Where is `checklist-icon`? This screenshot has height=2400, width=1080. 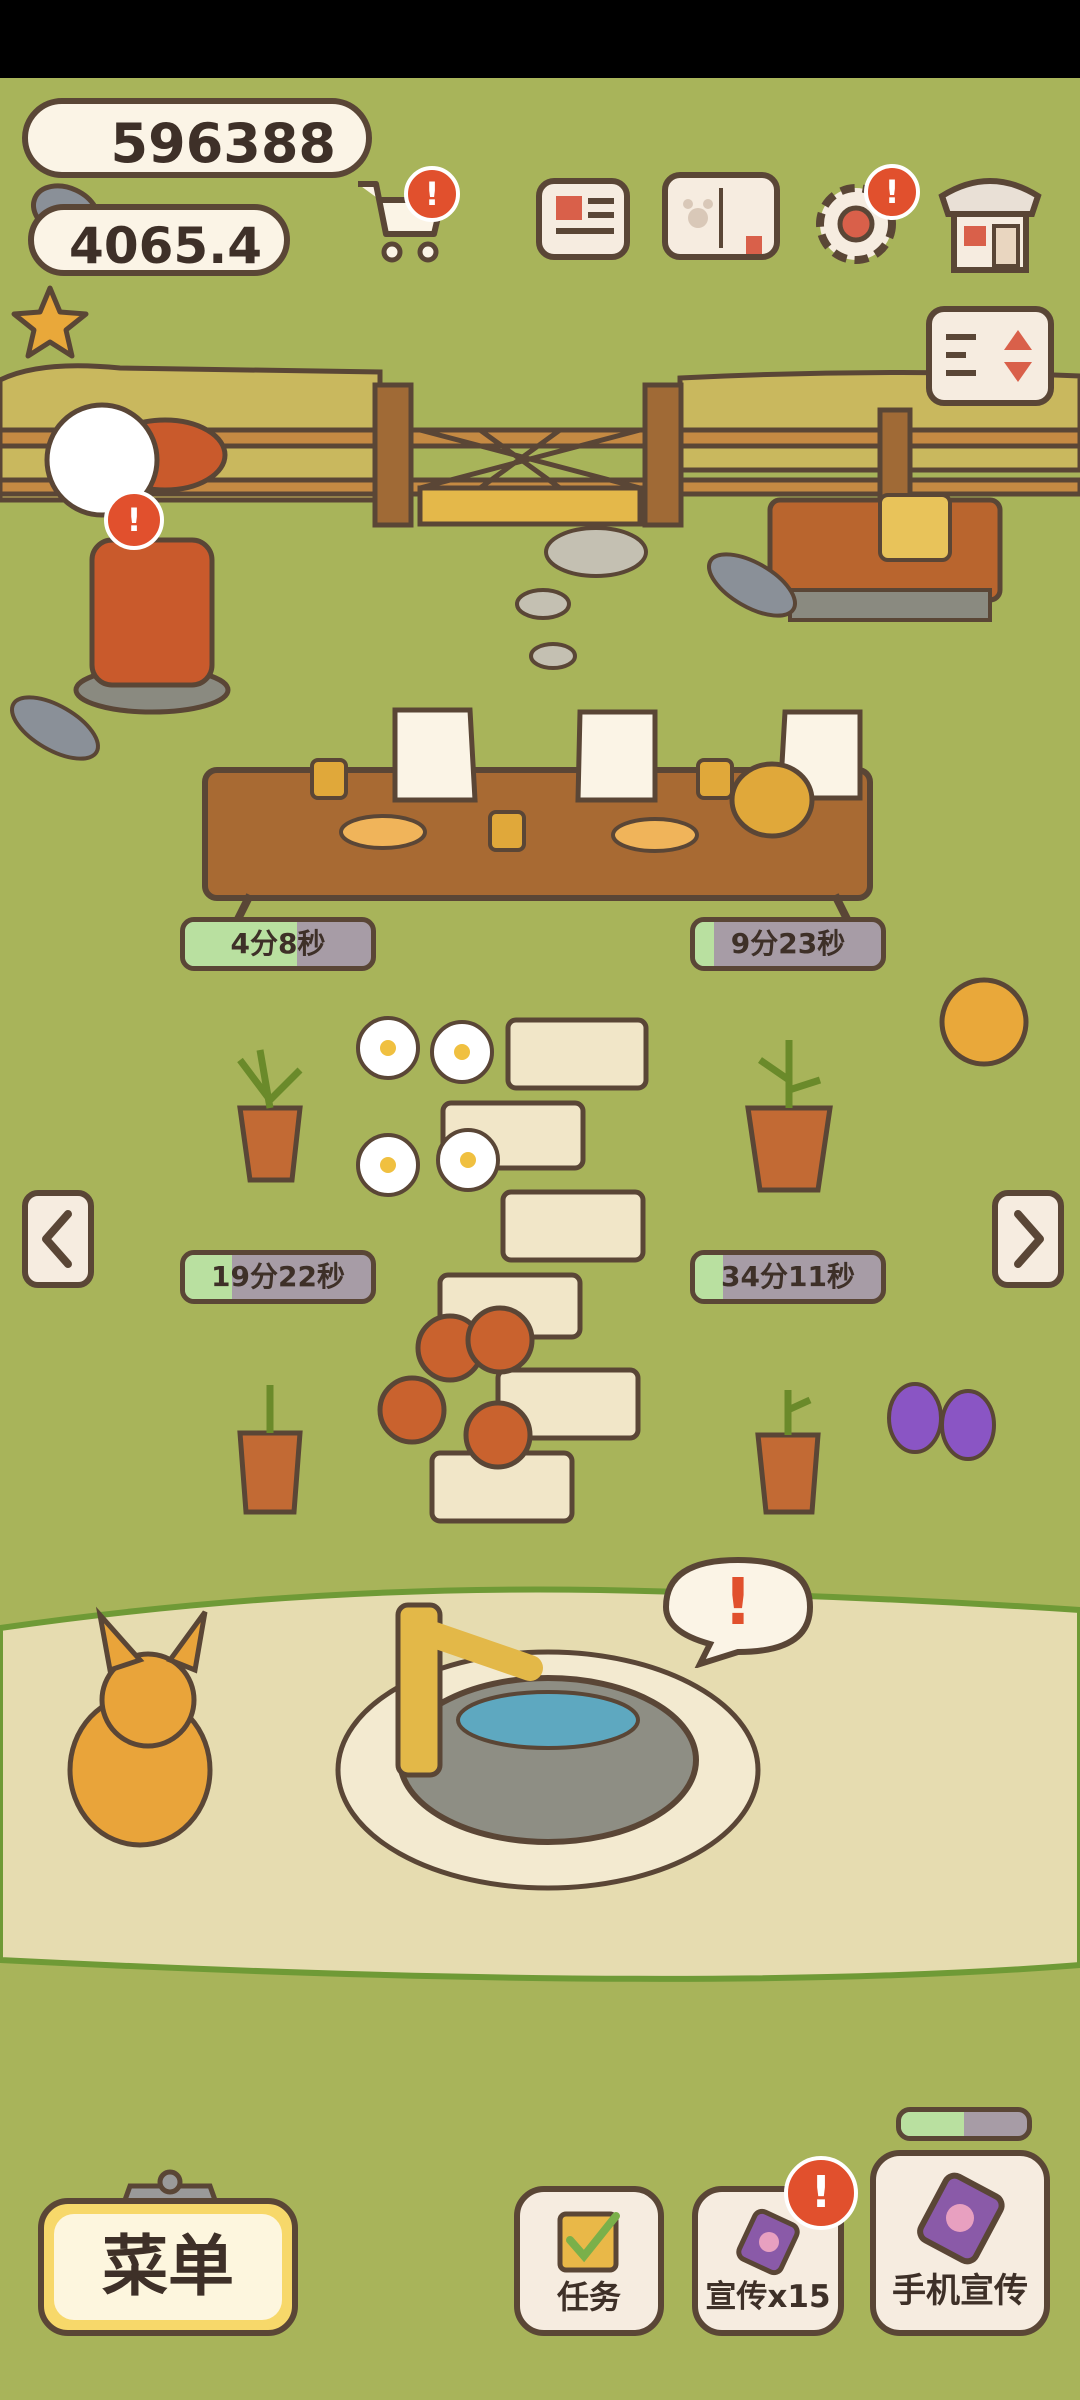
checklist-icon is located at coordinates (588, 2242).